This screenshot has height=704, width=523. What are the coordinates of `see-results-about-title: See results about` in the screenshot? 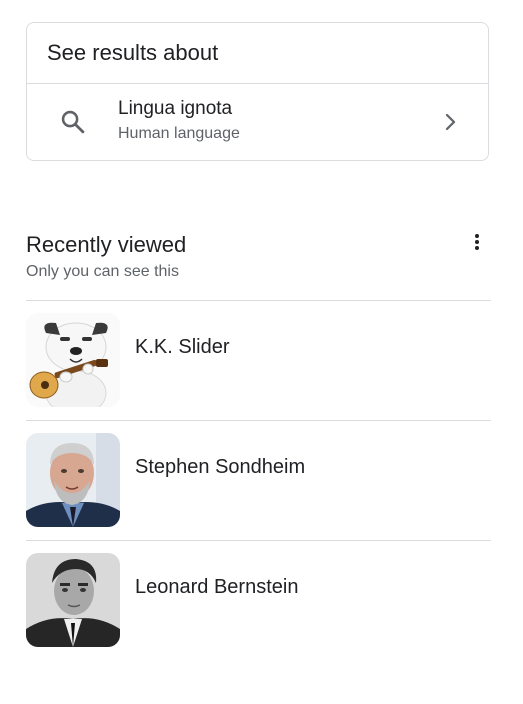 It's located at (133, 52).